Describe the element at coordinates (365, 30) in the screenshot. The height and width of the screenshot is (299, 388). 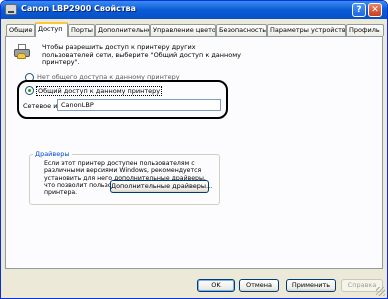
I see `tab-profile: Профиль` at that location.